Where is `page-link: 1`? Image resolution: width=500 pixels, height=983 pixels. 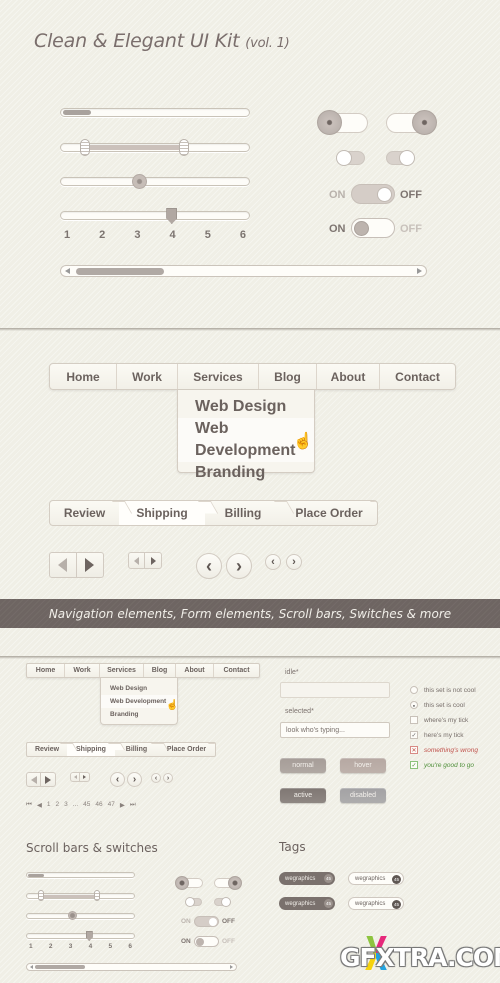
page-link: 1 is located at coordinates (49, 805).